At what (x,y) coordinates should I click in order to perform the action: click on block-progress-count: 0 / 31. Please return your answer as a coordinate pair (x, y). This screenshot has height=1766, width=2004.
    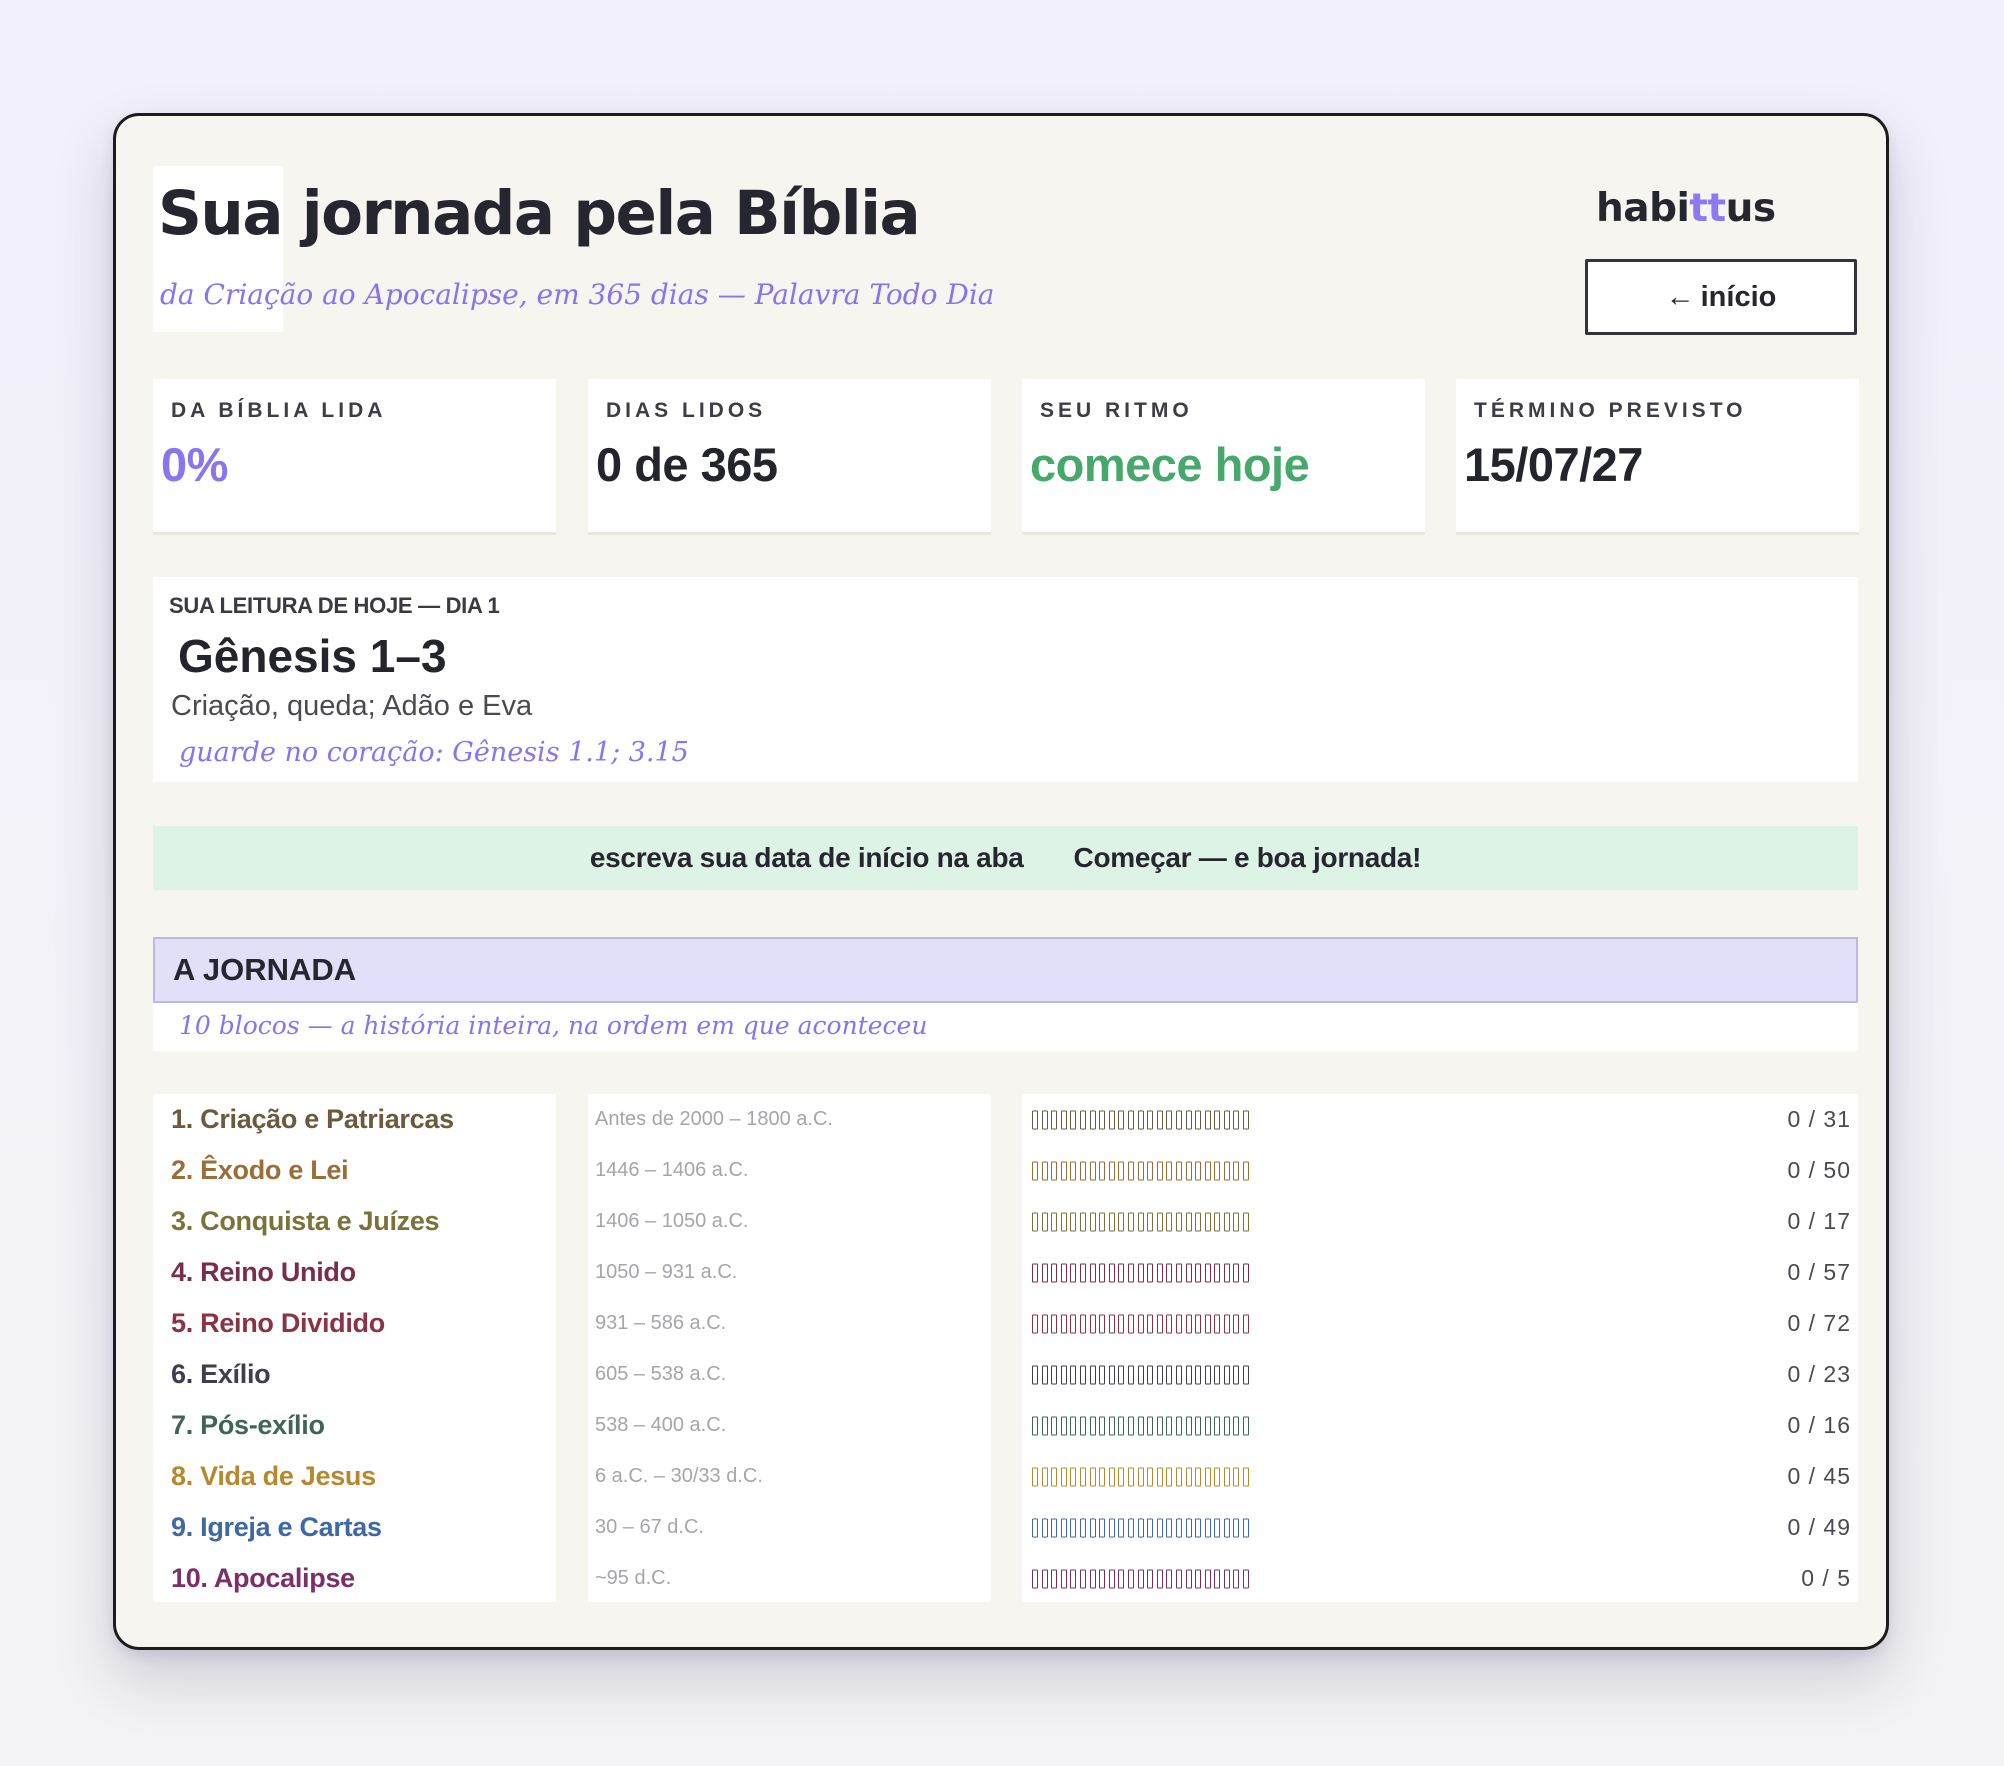
    Looking at the image, I should click on (1819, 1119).